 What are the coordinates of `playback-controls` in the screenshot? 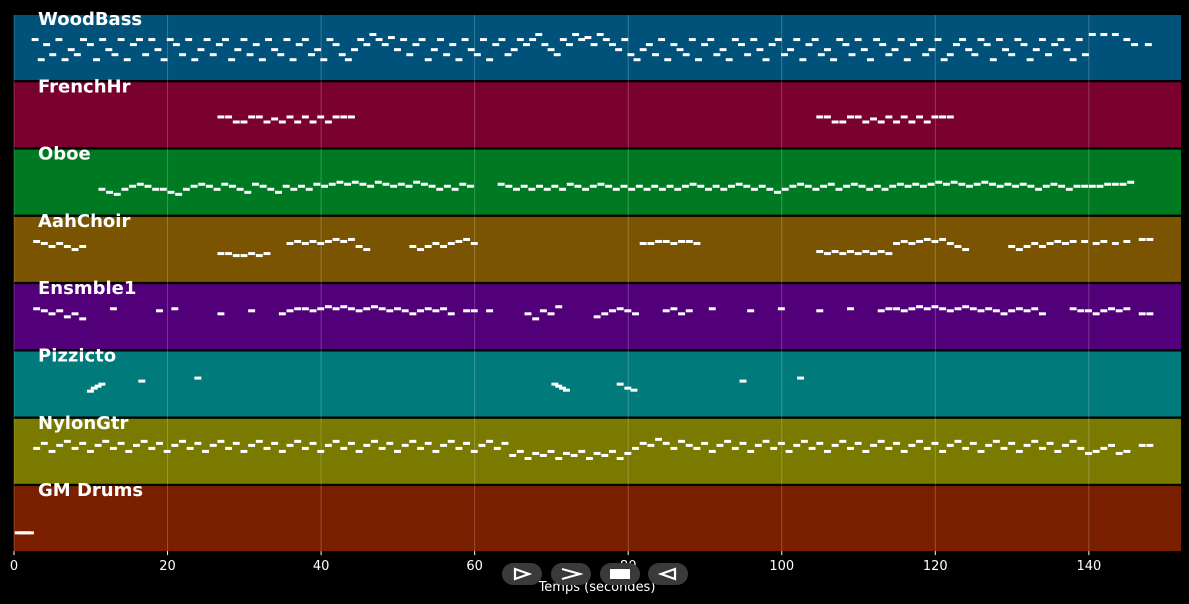 It's located at (597, 575).